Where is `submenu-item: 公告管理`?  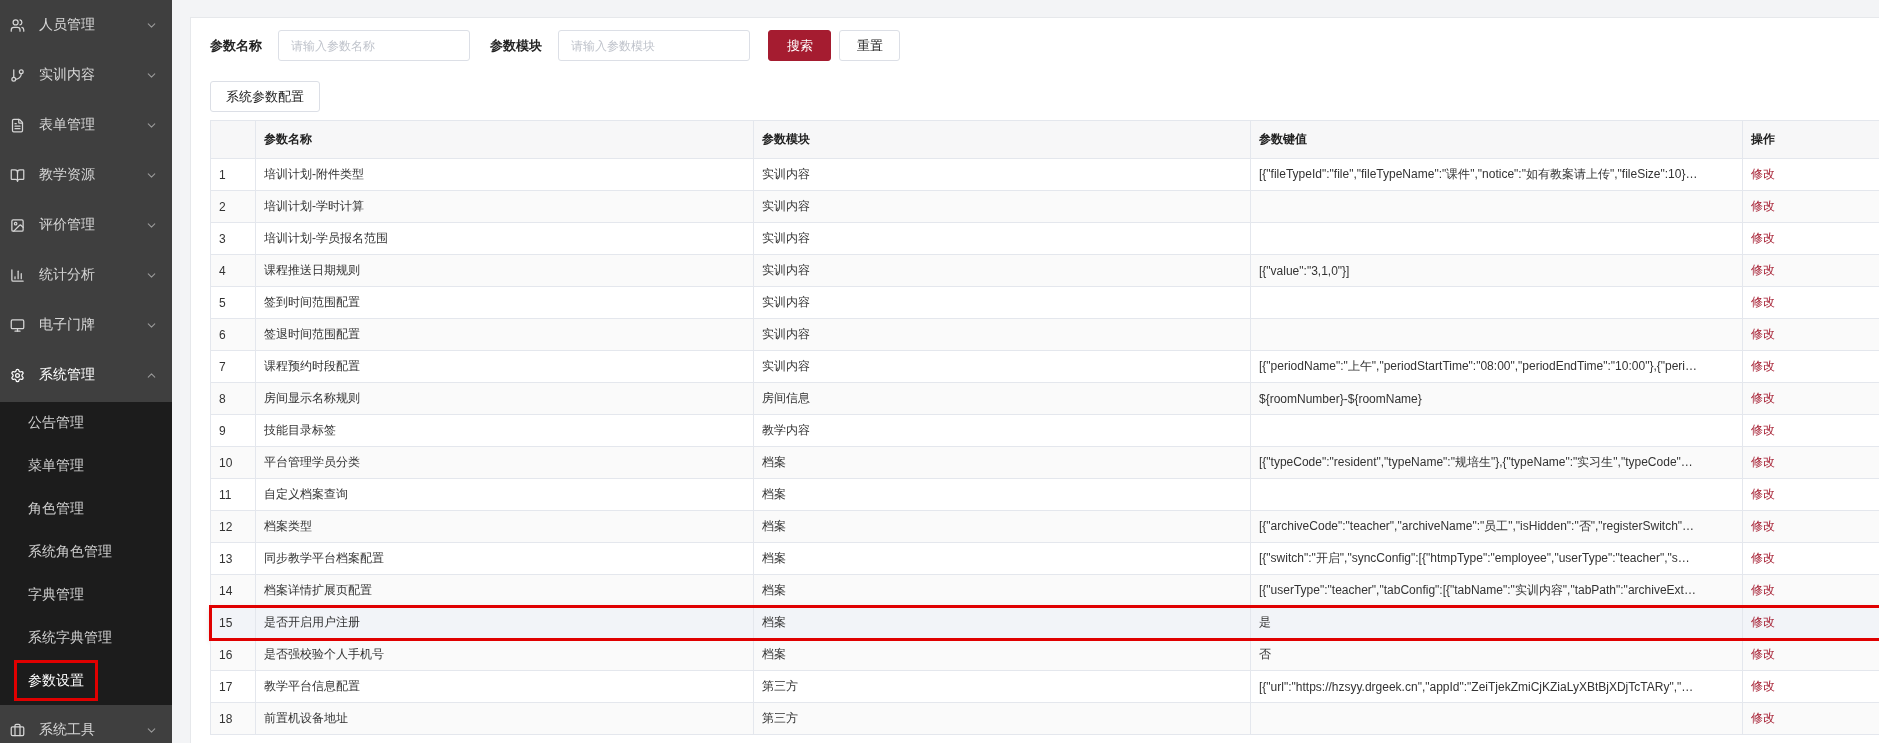
submenu-item: 公告管理 is located at coordinates (88, 422).